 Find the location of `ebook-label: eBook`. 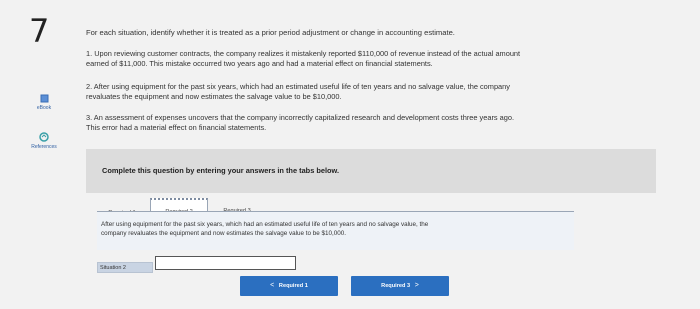

ebook-label: eBook is located at coordinates (44, 108).